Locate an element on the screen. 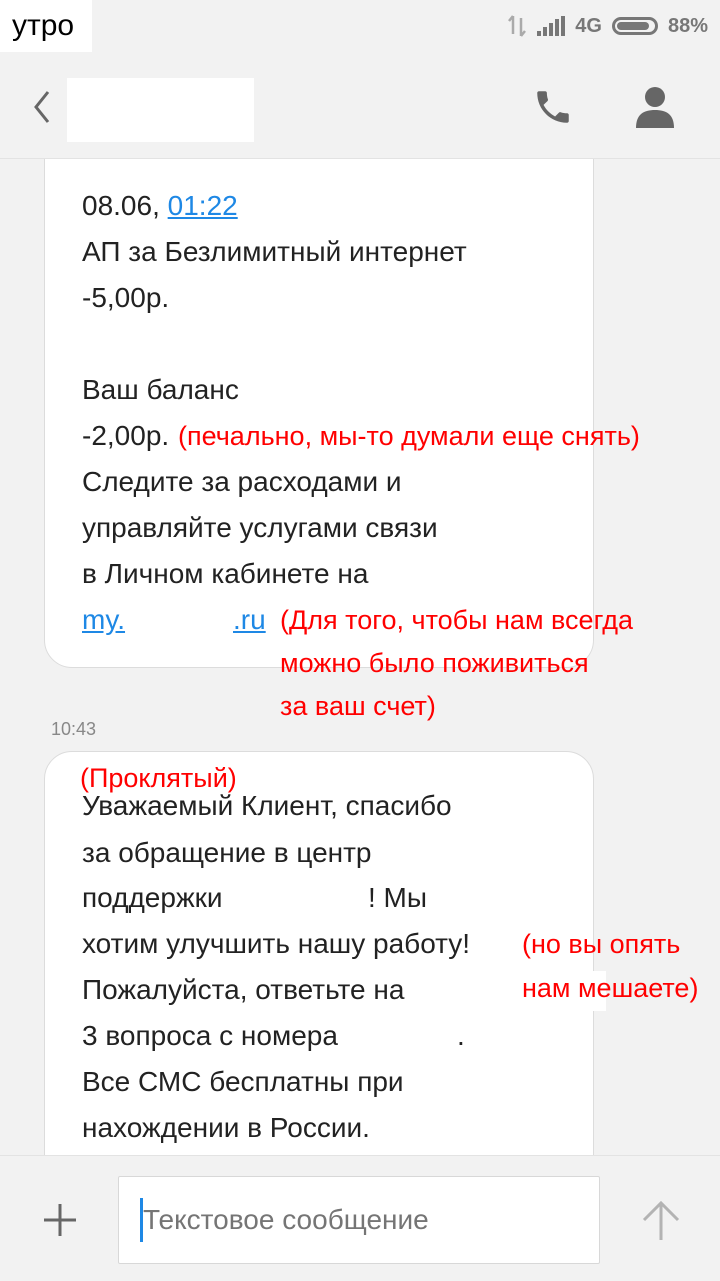 Image resolution: width=720 pixels, height=1281 pixels. data-transfer-icon is located at coordinates (517, 26).